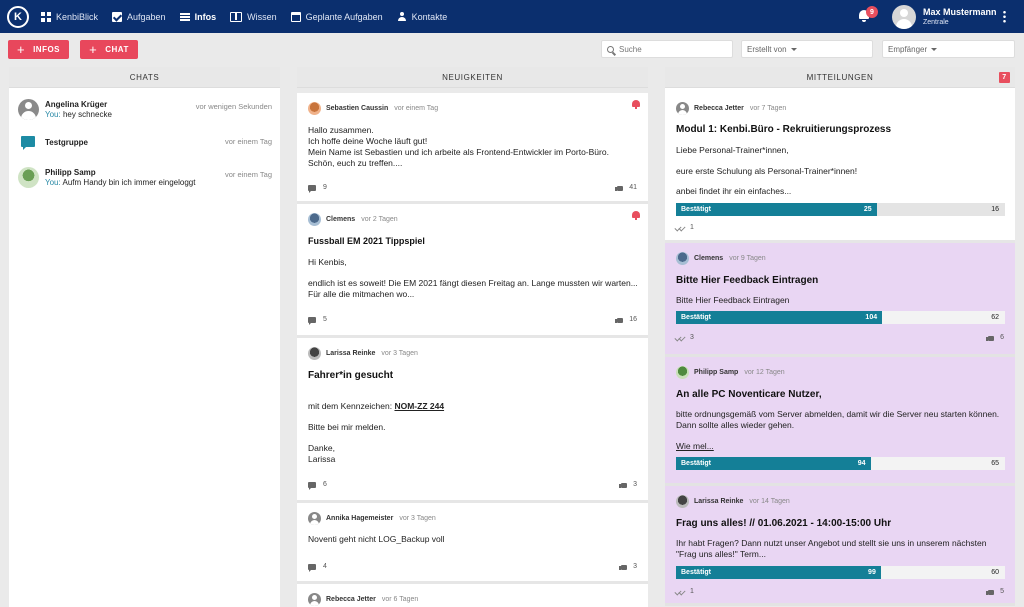 The width and height of the screenshot is (1024, 607). I want to click on likes-count: 6, so click(995, 337).